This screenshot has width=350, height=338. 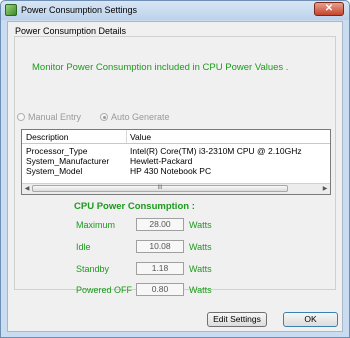 What do you see at coordinates (200, 247) in the screenshot?
I see `idle-unit: Watts` at bounding box center [200, 247].